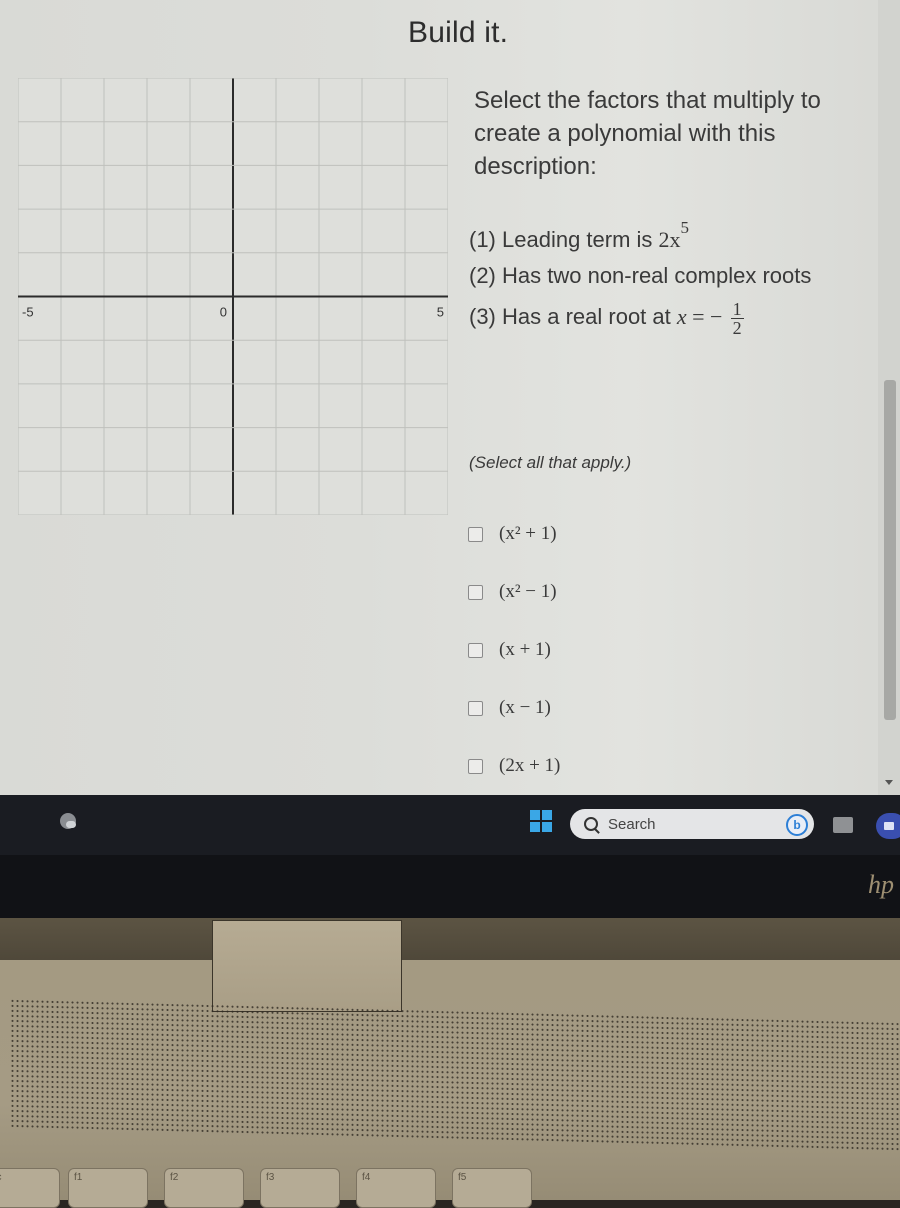 This screenshot has height=1208, width=900. I want to click on option-x2-plus-1: (x² + 1), so click(514, 534).